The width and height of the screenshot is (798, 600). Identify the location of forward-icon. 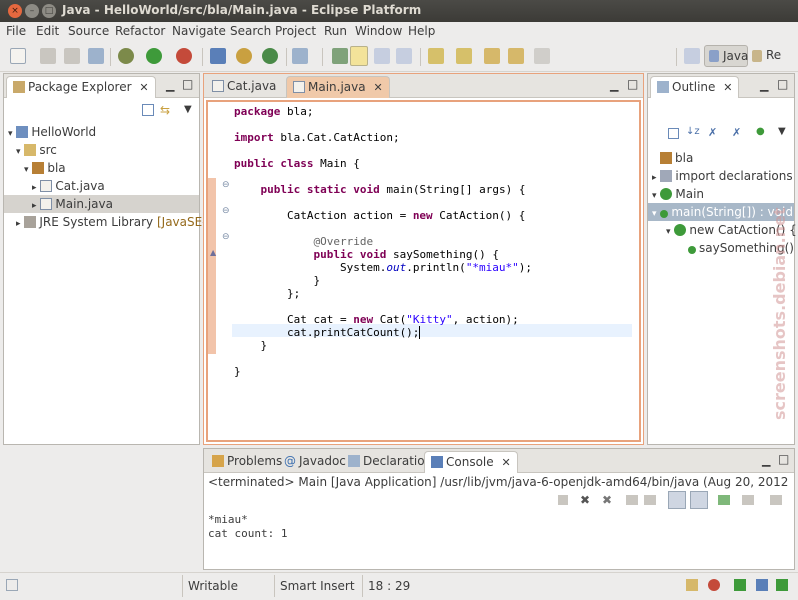
(542, 56).